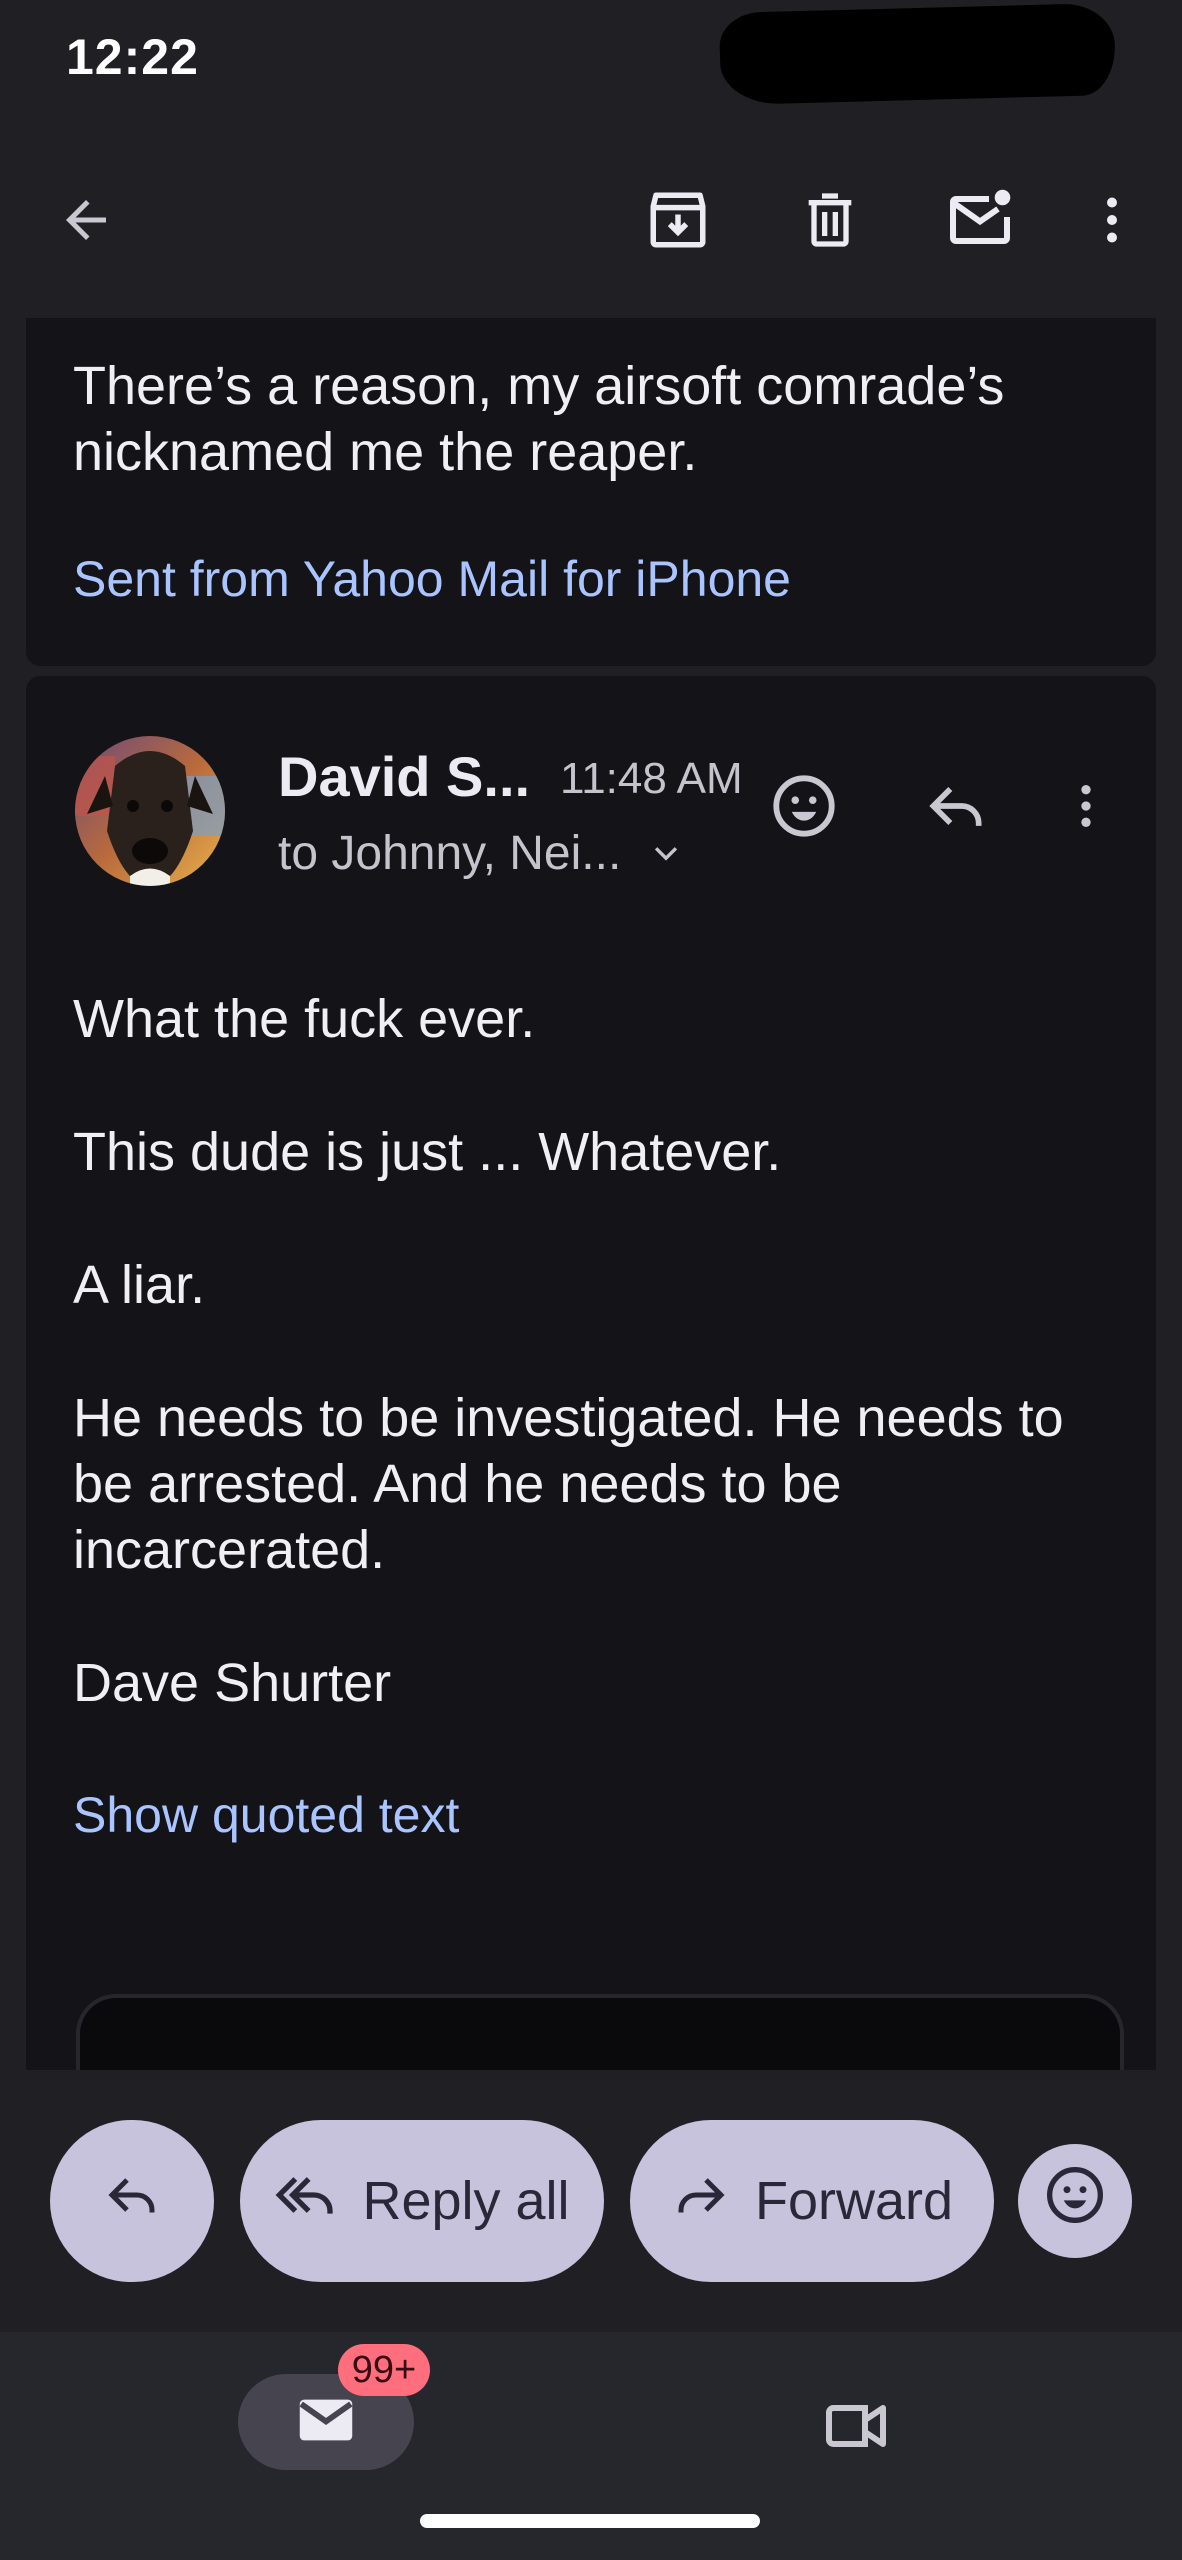 The image size is (1182, 2560). Describe the element at coordinates (678, 220) in the screenshot. I see `archive-icon` at that location.